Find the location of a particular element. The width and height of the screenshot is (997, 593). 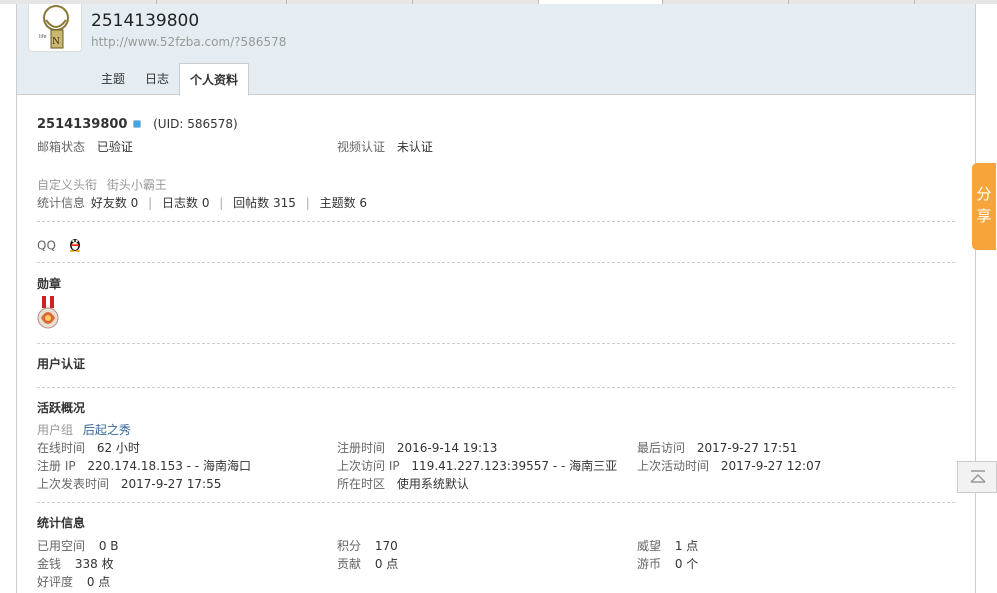

usergroup-label: 用户组 is located at coordinates (55, 430).